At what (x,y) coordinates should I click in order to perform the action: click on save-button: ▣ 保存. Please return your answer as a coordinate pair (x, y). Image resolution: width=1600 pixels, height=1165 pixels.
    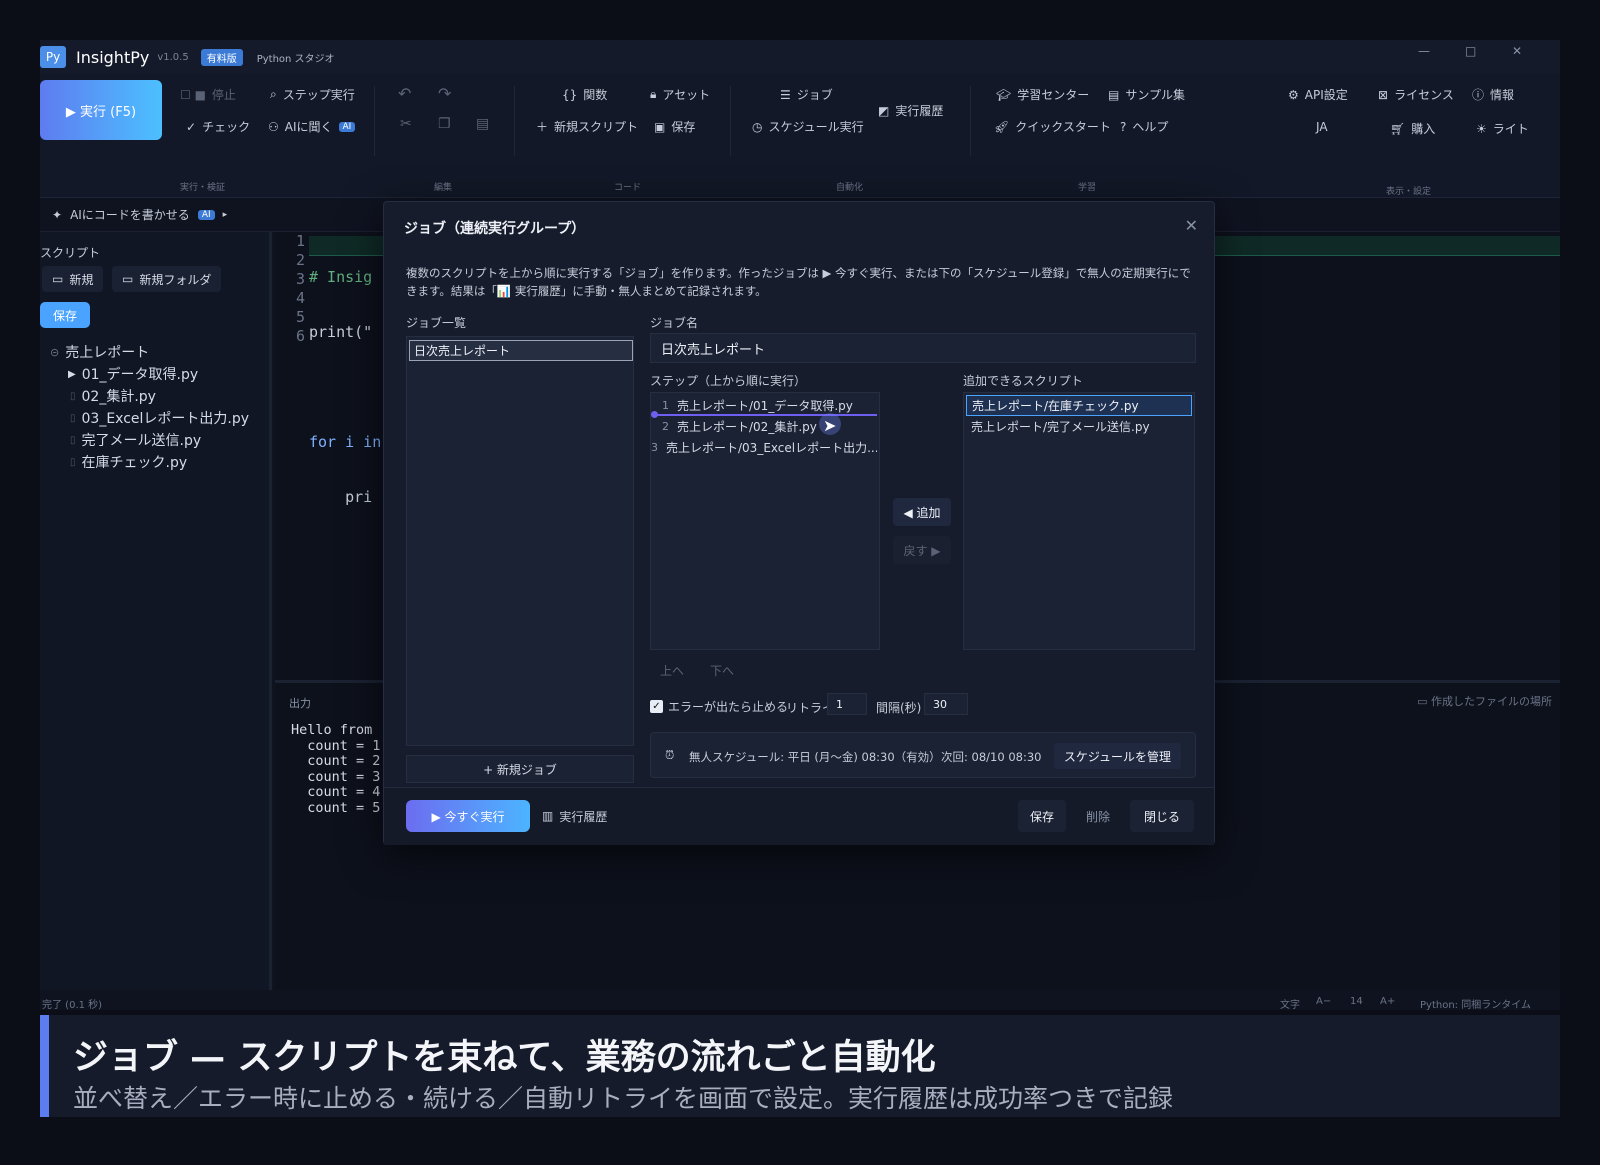
    Looking at the image, I should click on (674, 126).